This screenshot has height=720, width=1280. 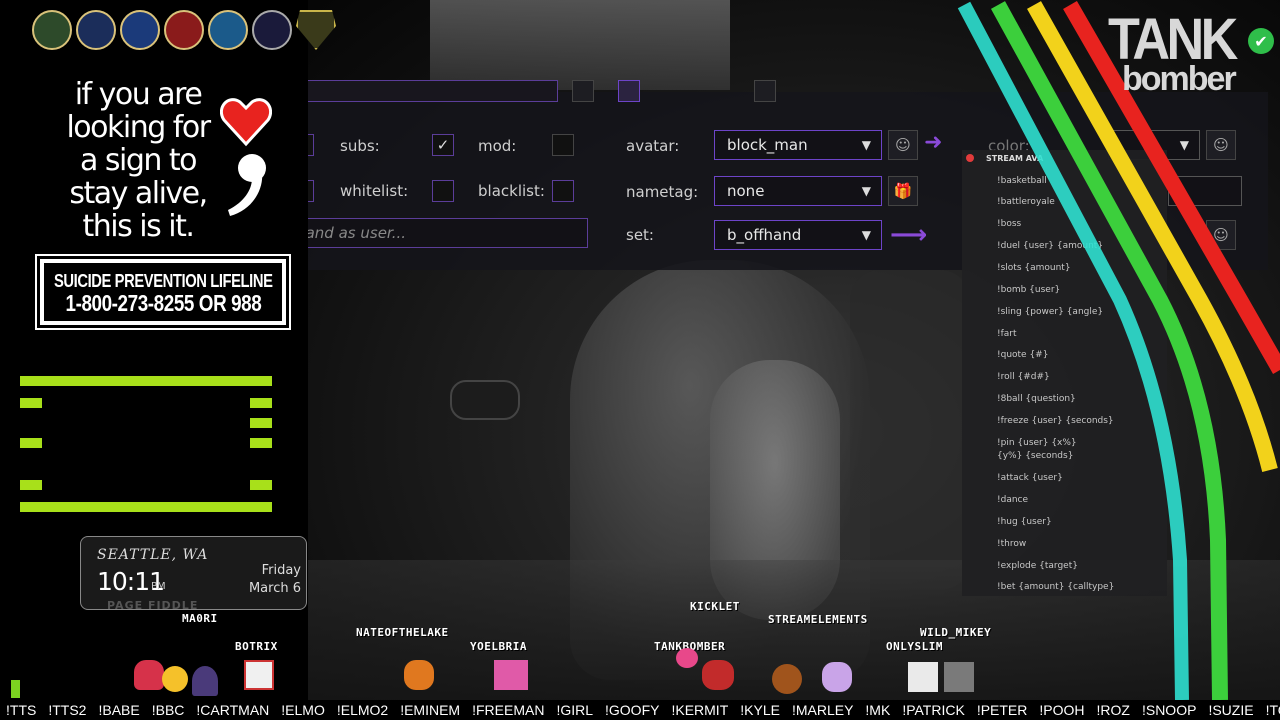 I want to click on message-line: a sign to, so click(x=138, y=160).